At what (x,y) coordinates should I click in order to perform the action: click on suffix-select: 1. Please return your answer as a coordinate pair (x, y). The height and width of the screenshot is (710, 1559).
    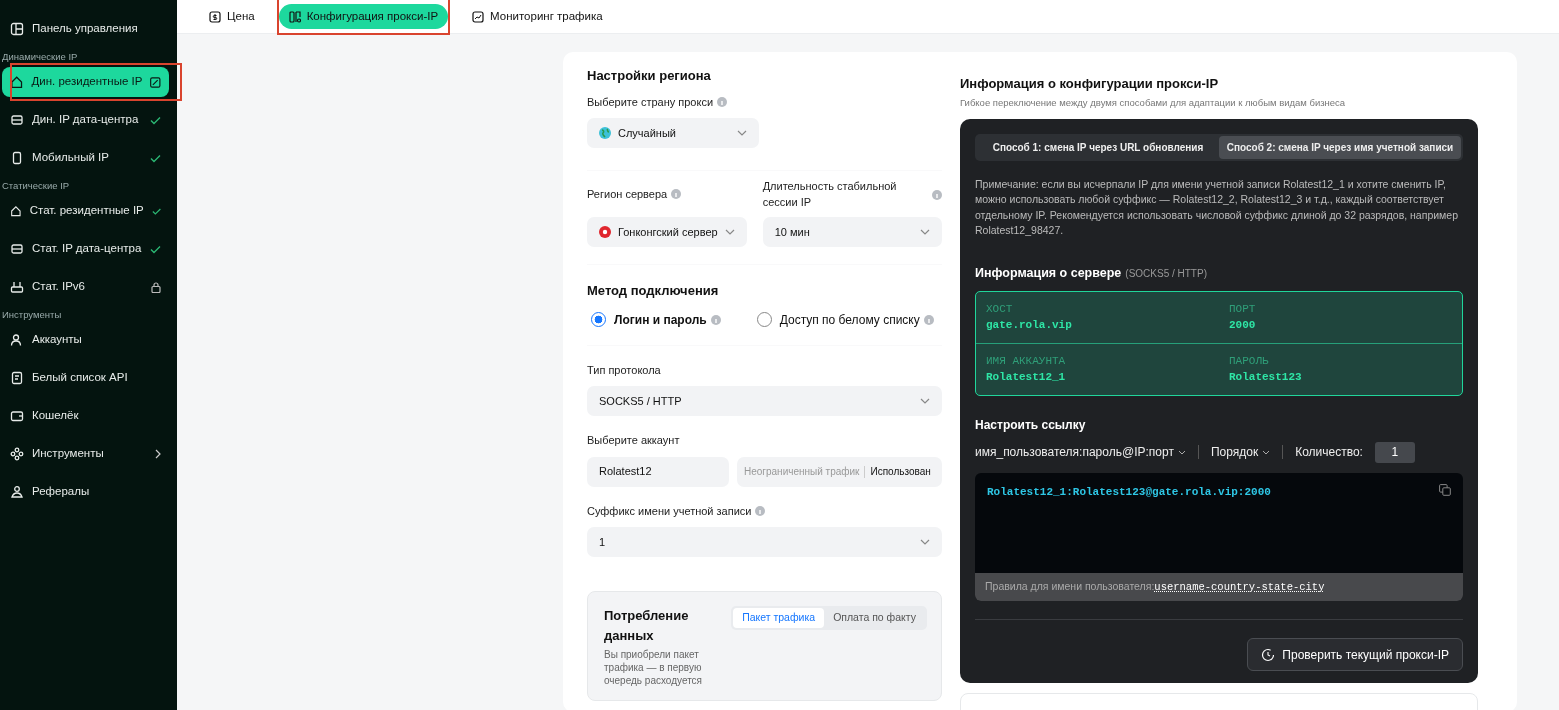
    Looking at the image, I should click on (764, 542).